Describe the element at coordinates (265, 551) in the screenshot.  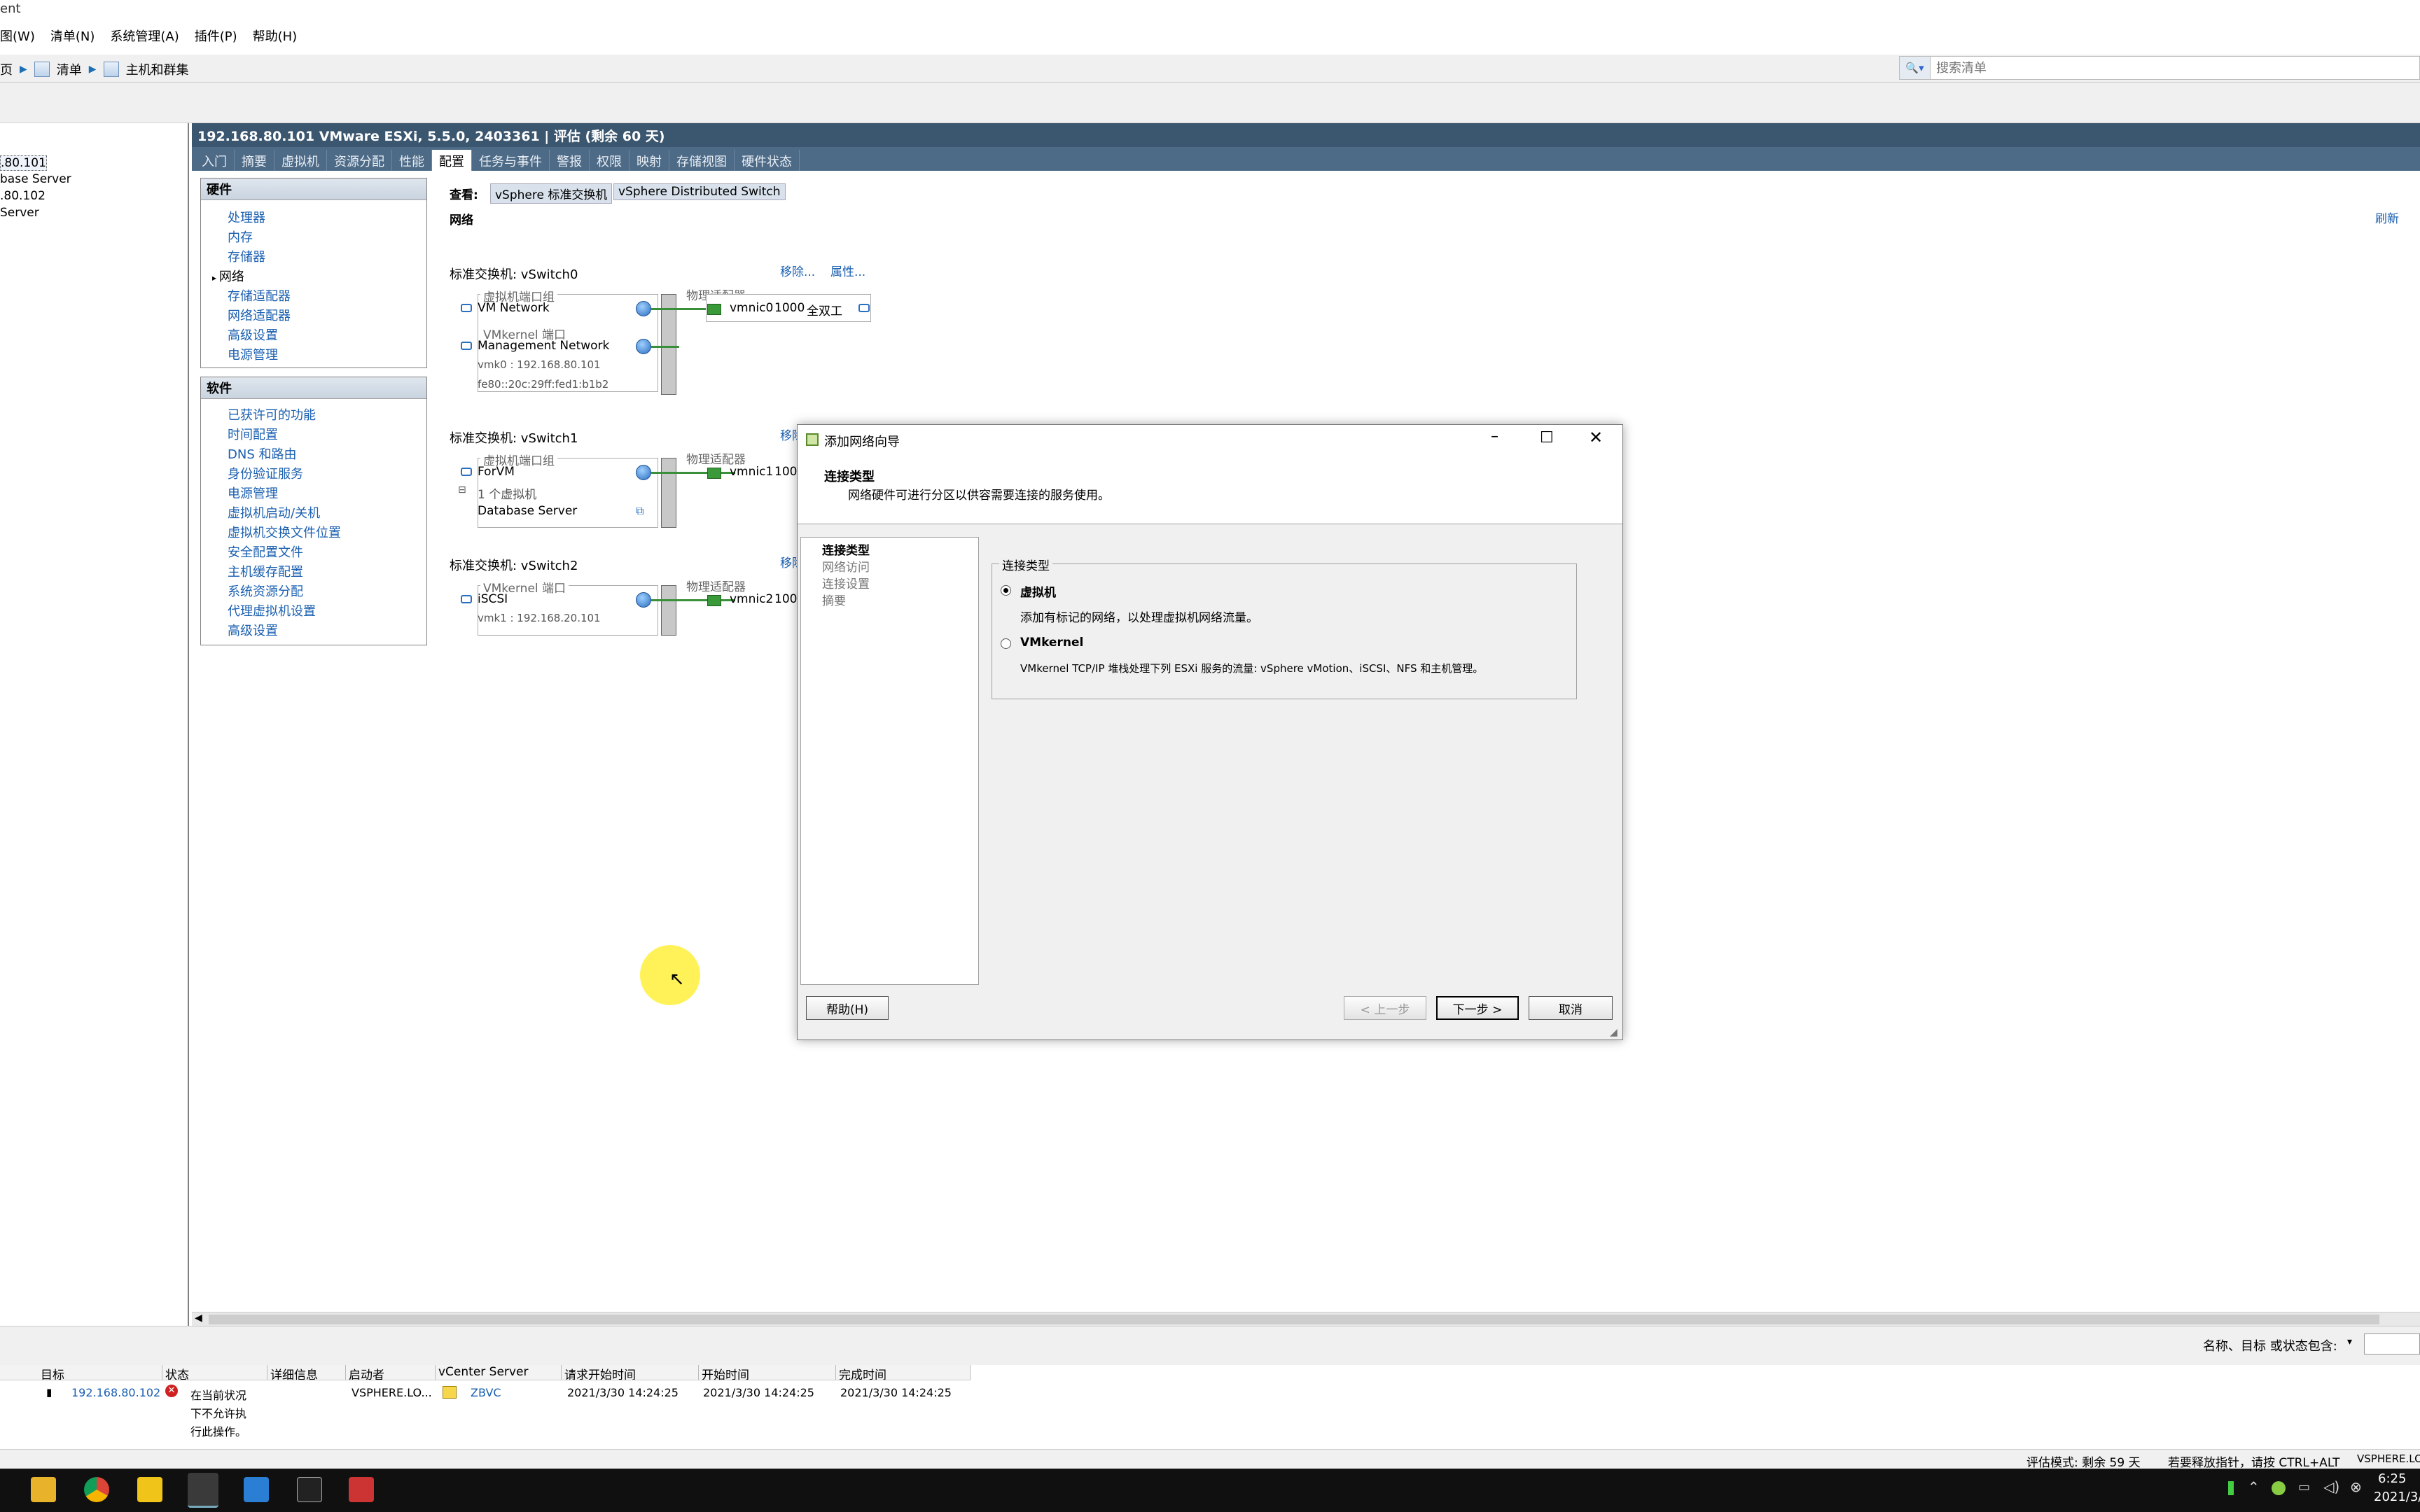
I see `sw-security-profile: 安全配置文件` at that location.